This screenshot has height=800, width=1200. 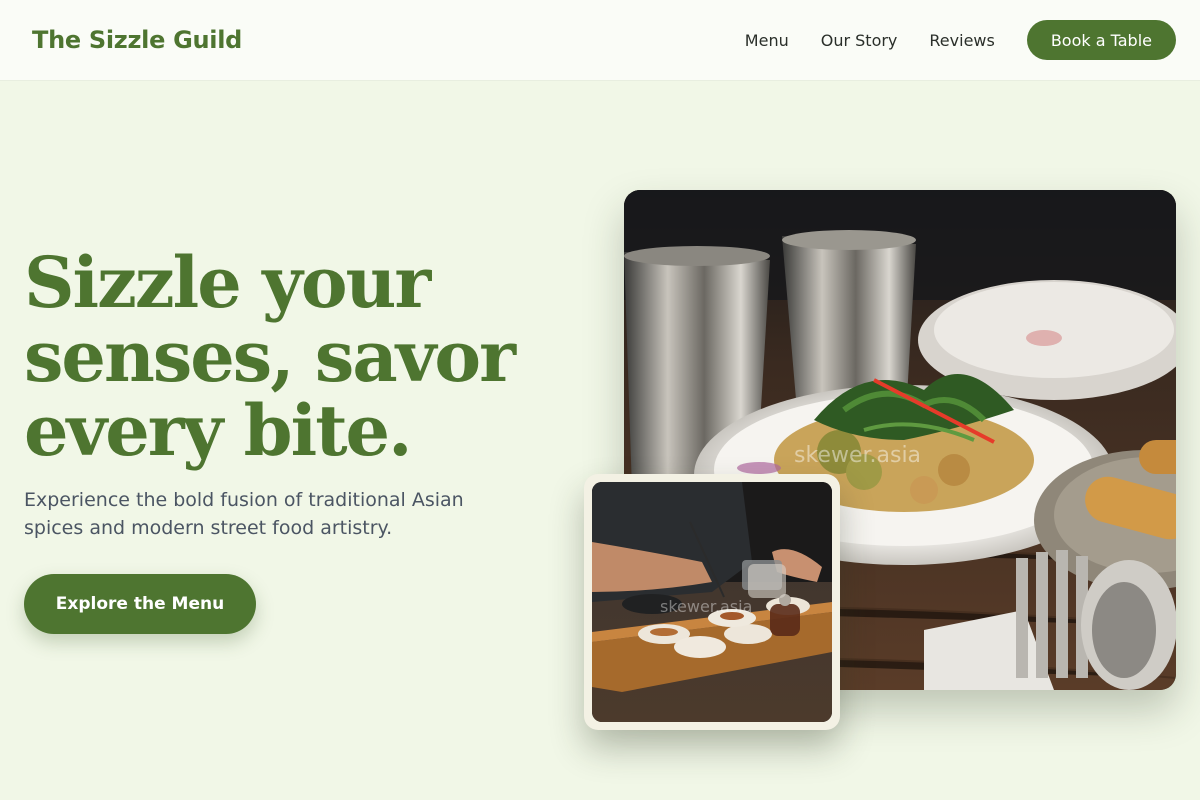 What do you see at coordinates (227, 282) in the screenshot?
I see `hero-title-line-1: Sizzle your` at bounding box center [227, 282].